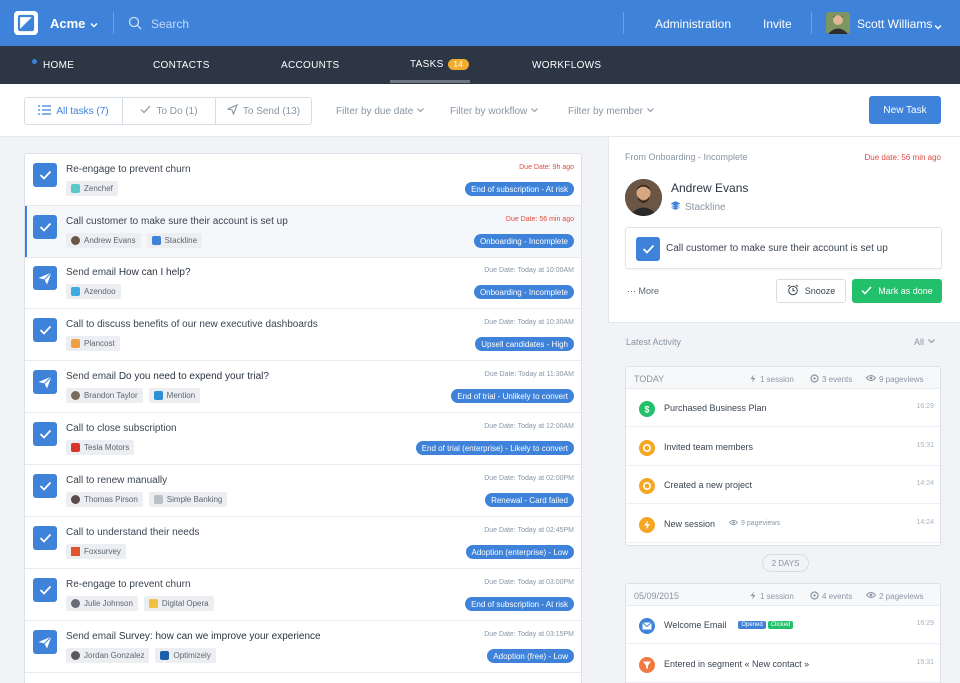 The width and height of the screenshot is (960, 683). Describe the element at coordinates (104, 395) in the screenshot. I see `contact-tag: Brandon Taylor` at that location.